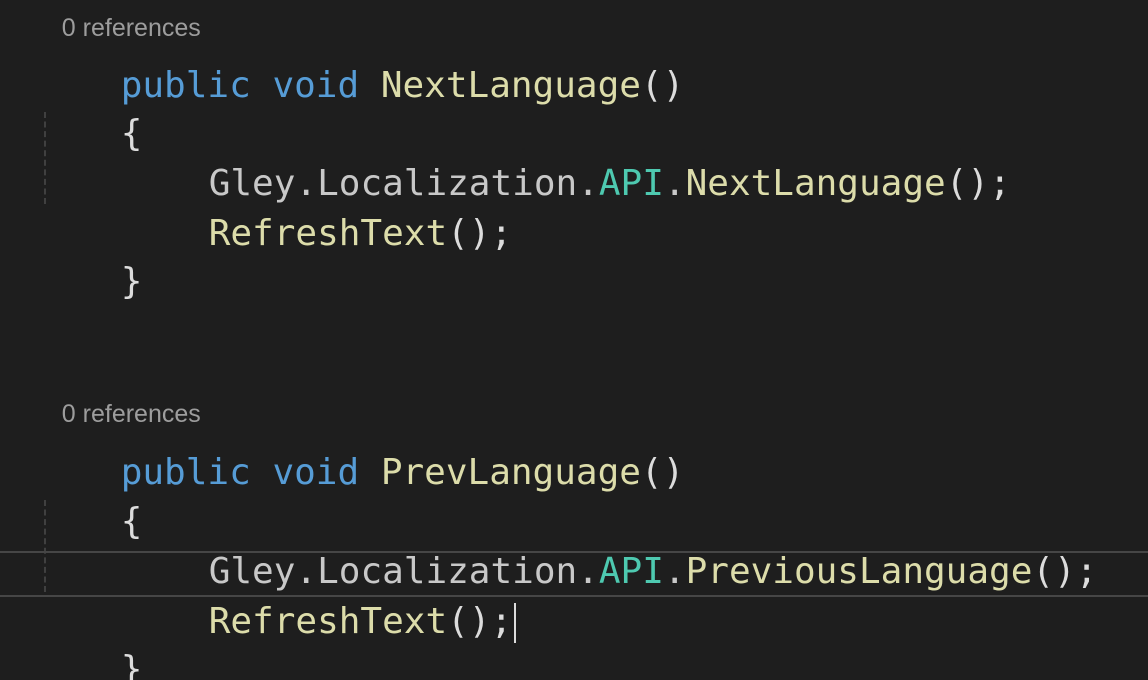 The image size is (1148, 680). What do you see at coordinates (88, 496) in the screenshot?
I see `code-line-open-brace-2: {` at bounding box center [88, 496].